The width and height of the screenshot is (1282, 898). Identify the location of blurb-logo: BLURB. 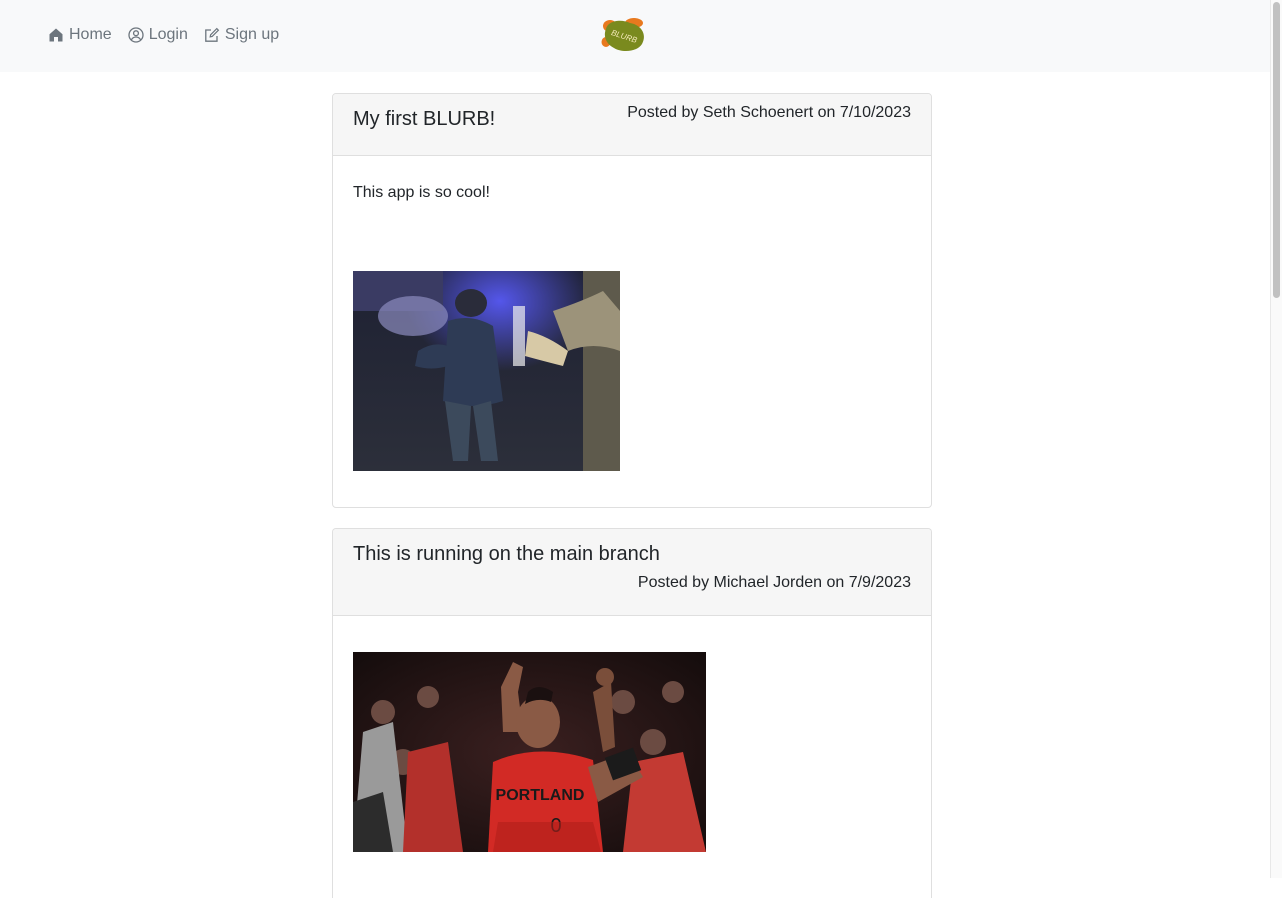
(624, 35).